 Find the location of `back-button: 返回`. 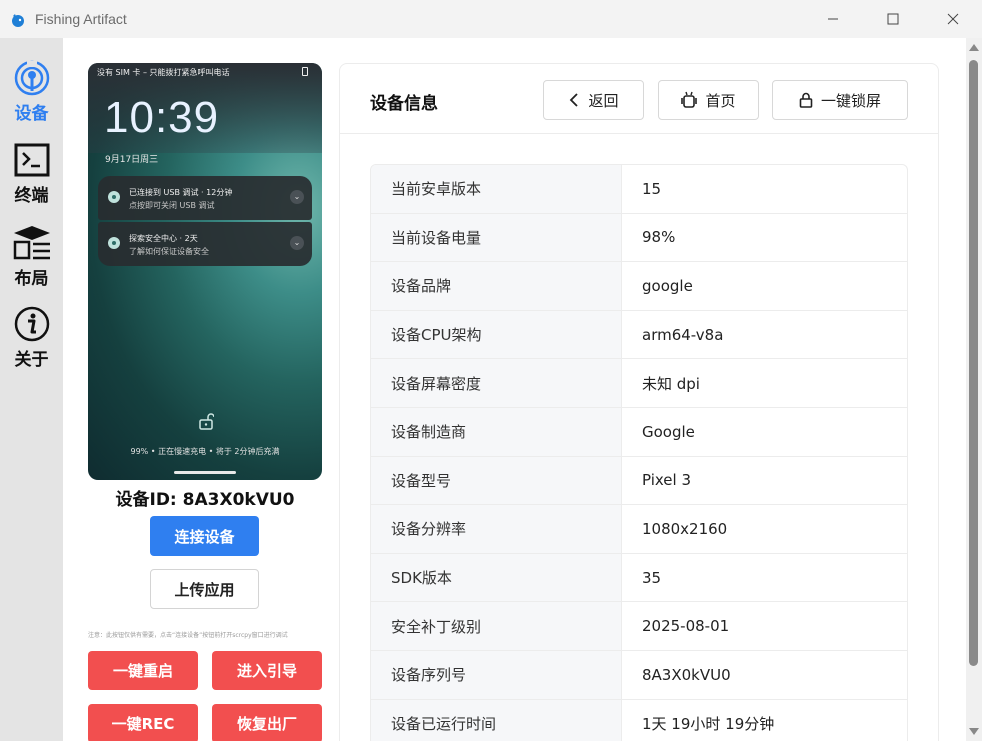

back-button: 返回 is located at coordinates (593, 100).